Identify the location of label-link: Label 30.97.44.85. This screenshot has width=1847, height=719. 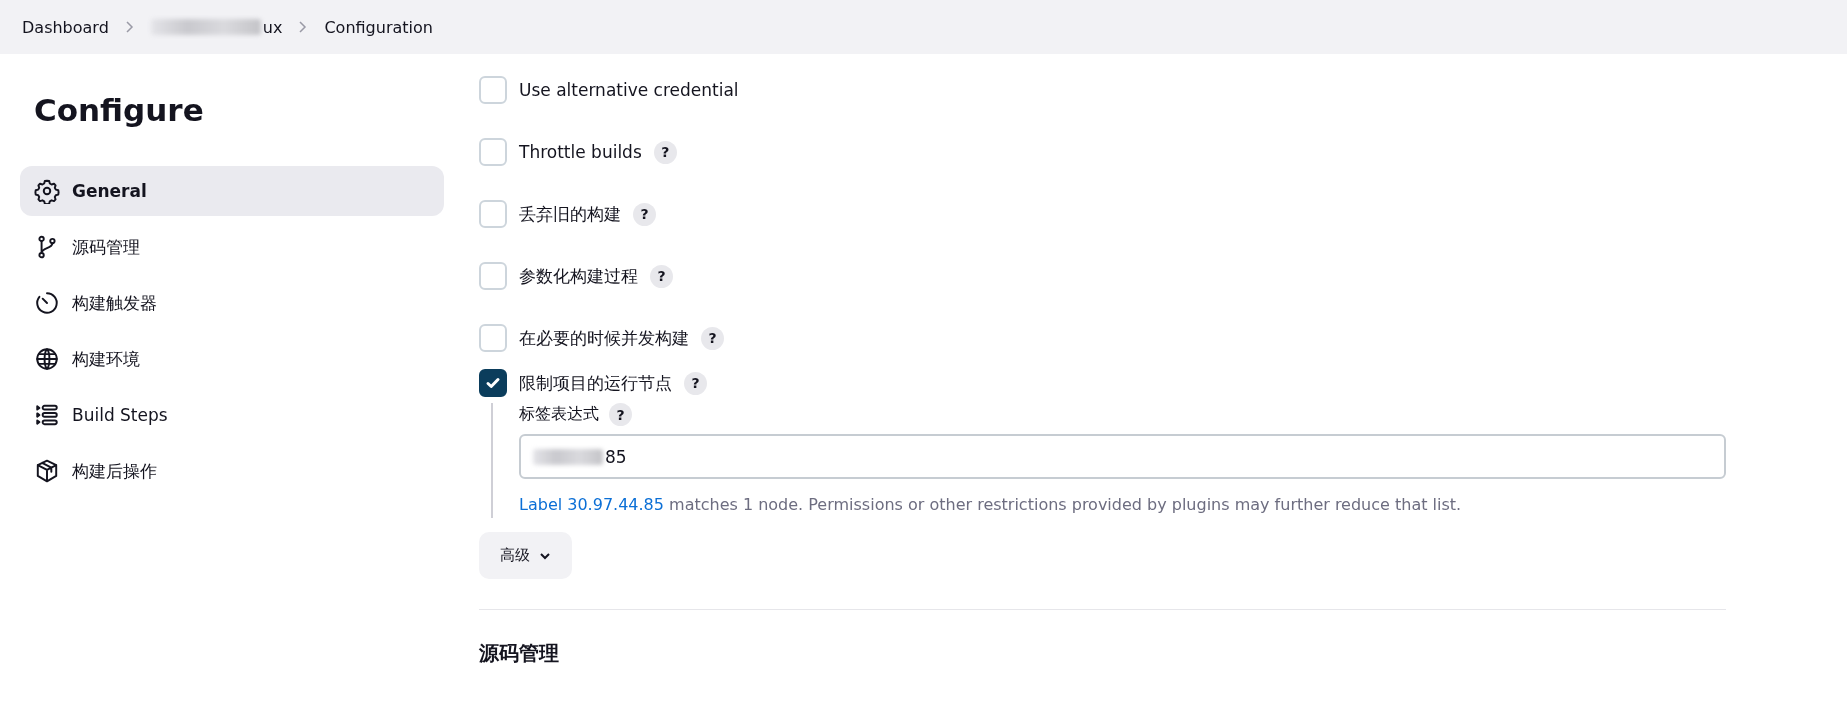
(591, 504).